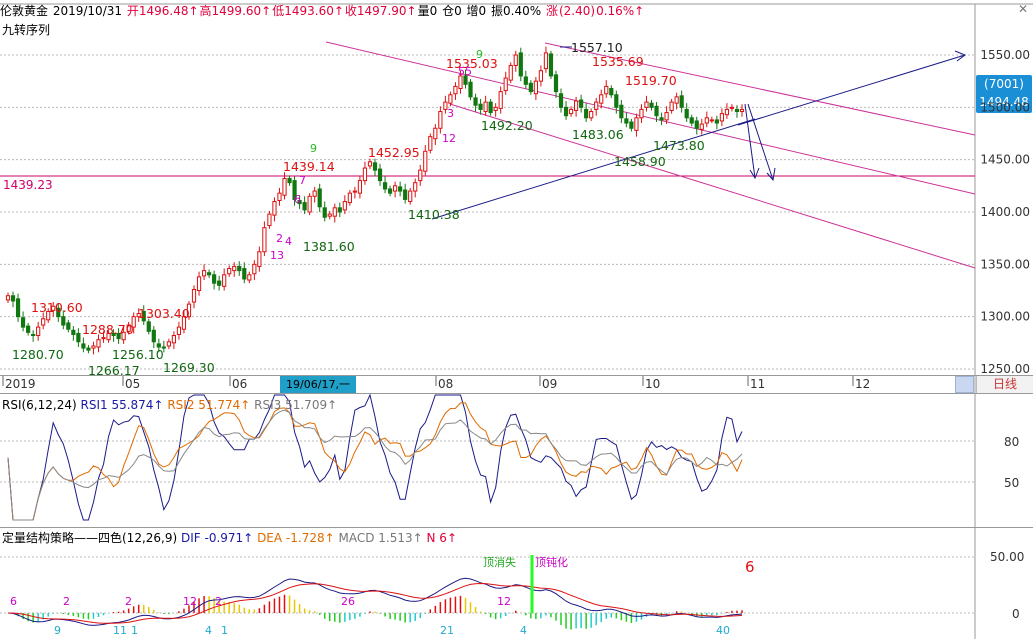 This screenshot has width=1033, height=639. Describe the element at coordinates (138, 354) in the screenshot. I see `price-annotation: 1256.10` at that location.